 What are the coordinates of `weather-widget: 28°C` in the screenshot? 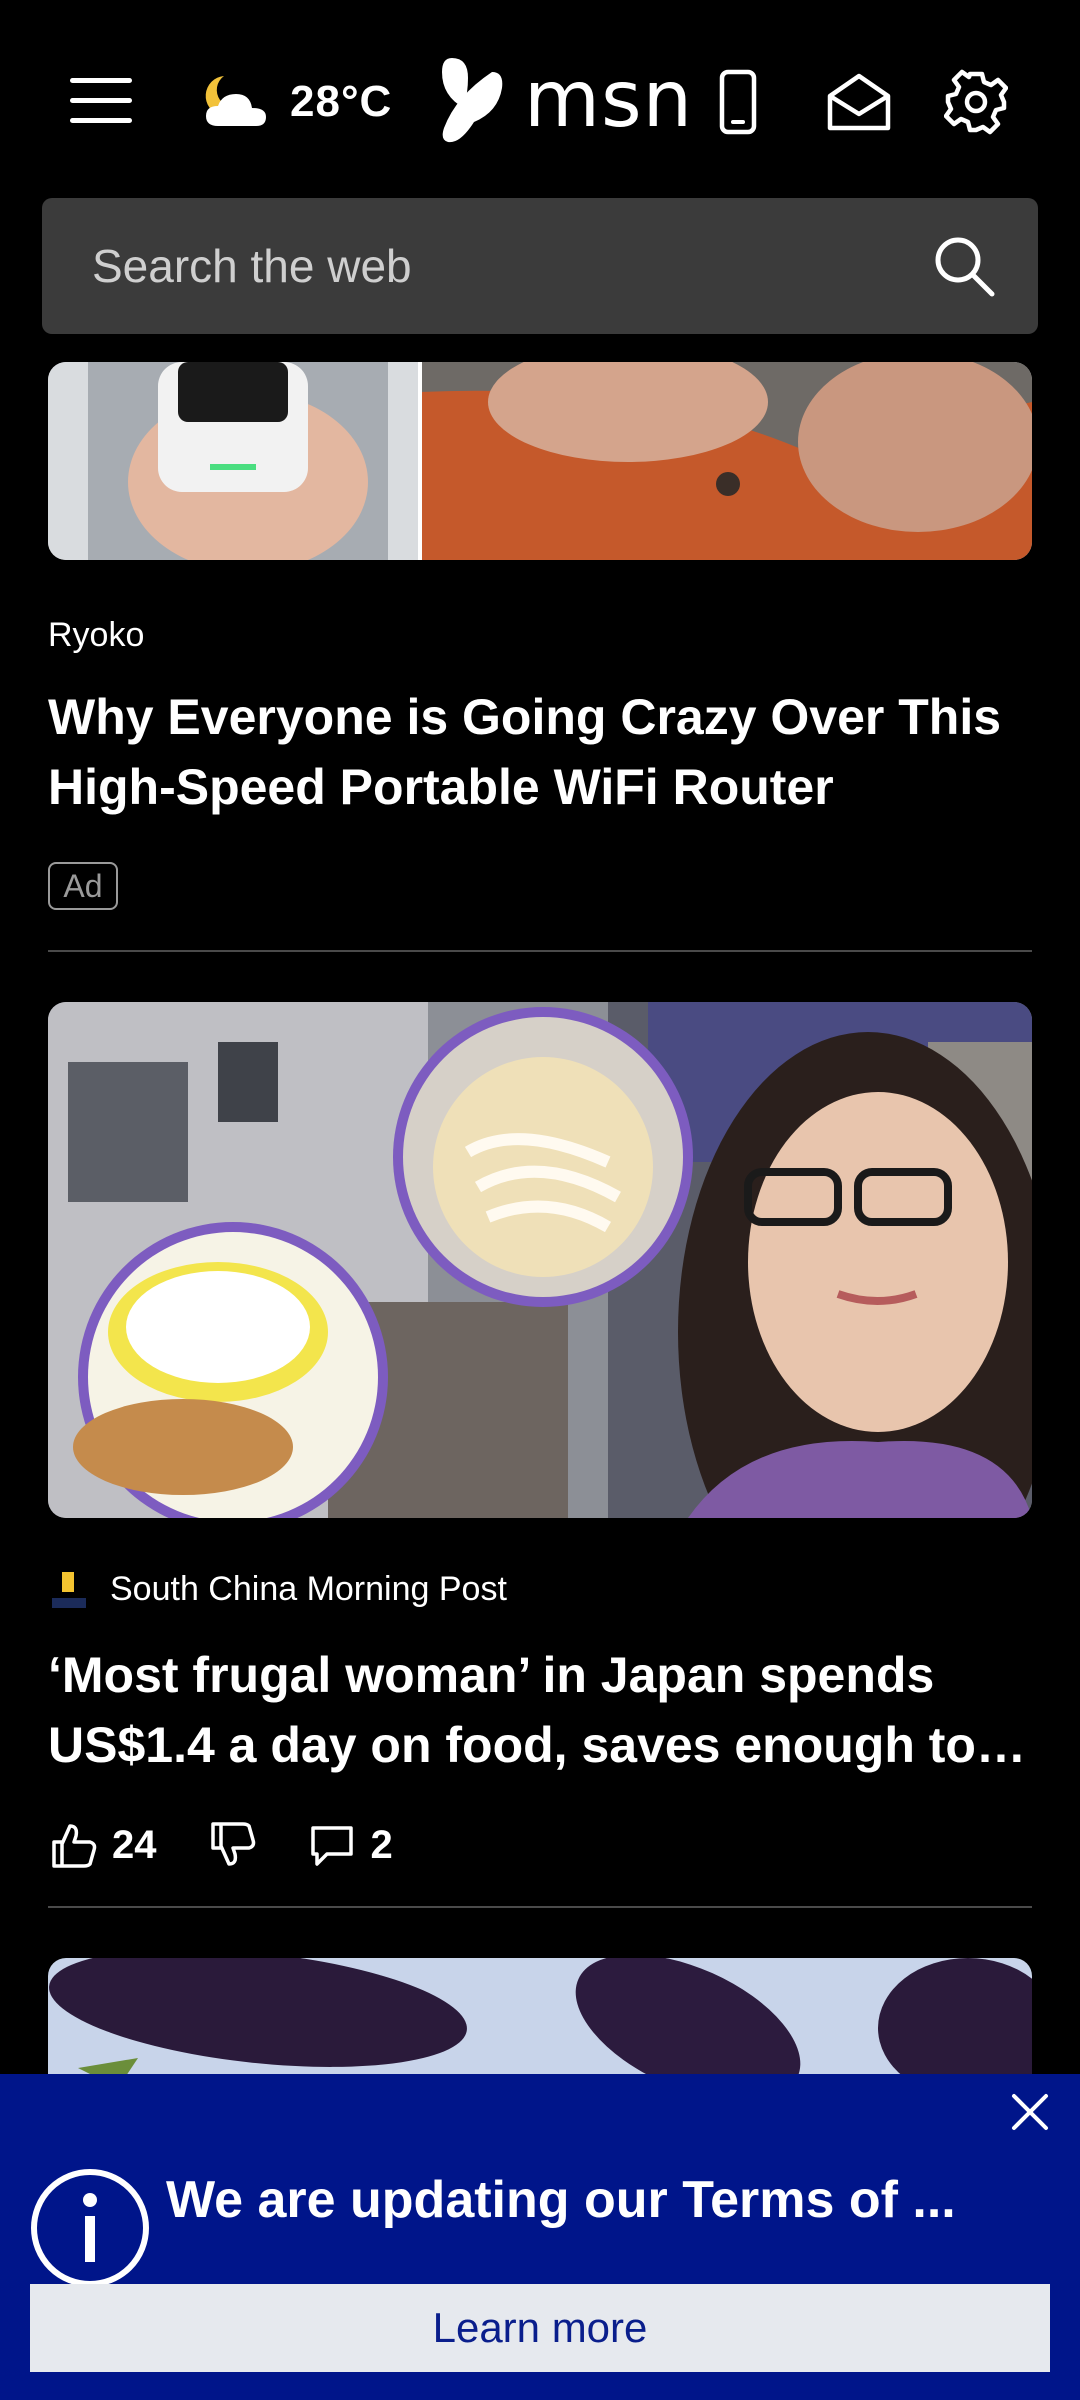 It's located at (293, 102).